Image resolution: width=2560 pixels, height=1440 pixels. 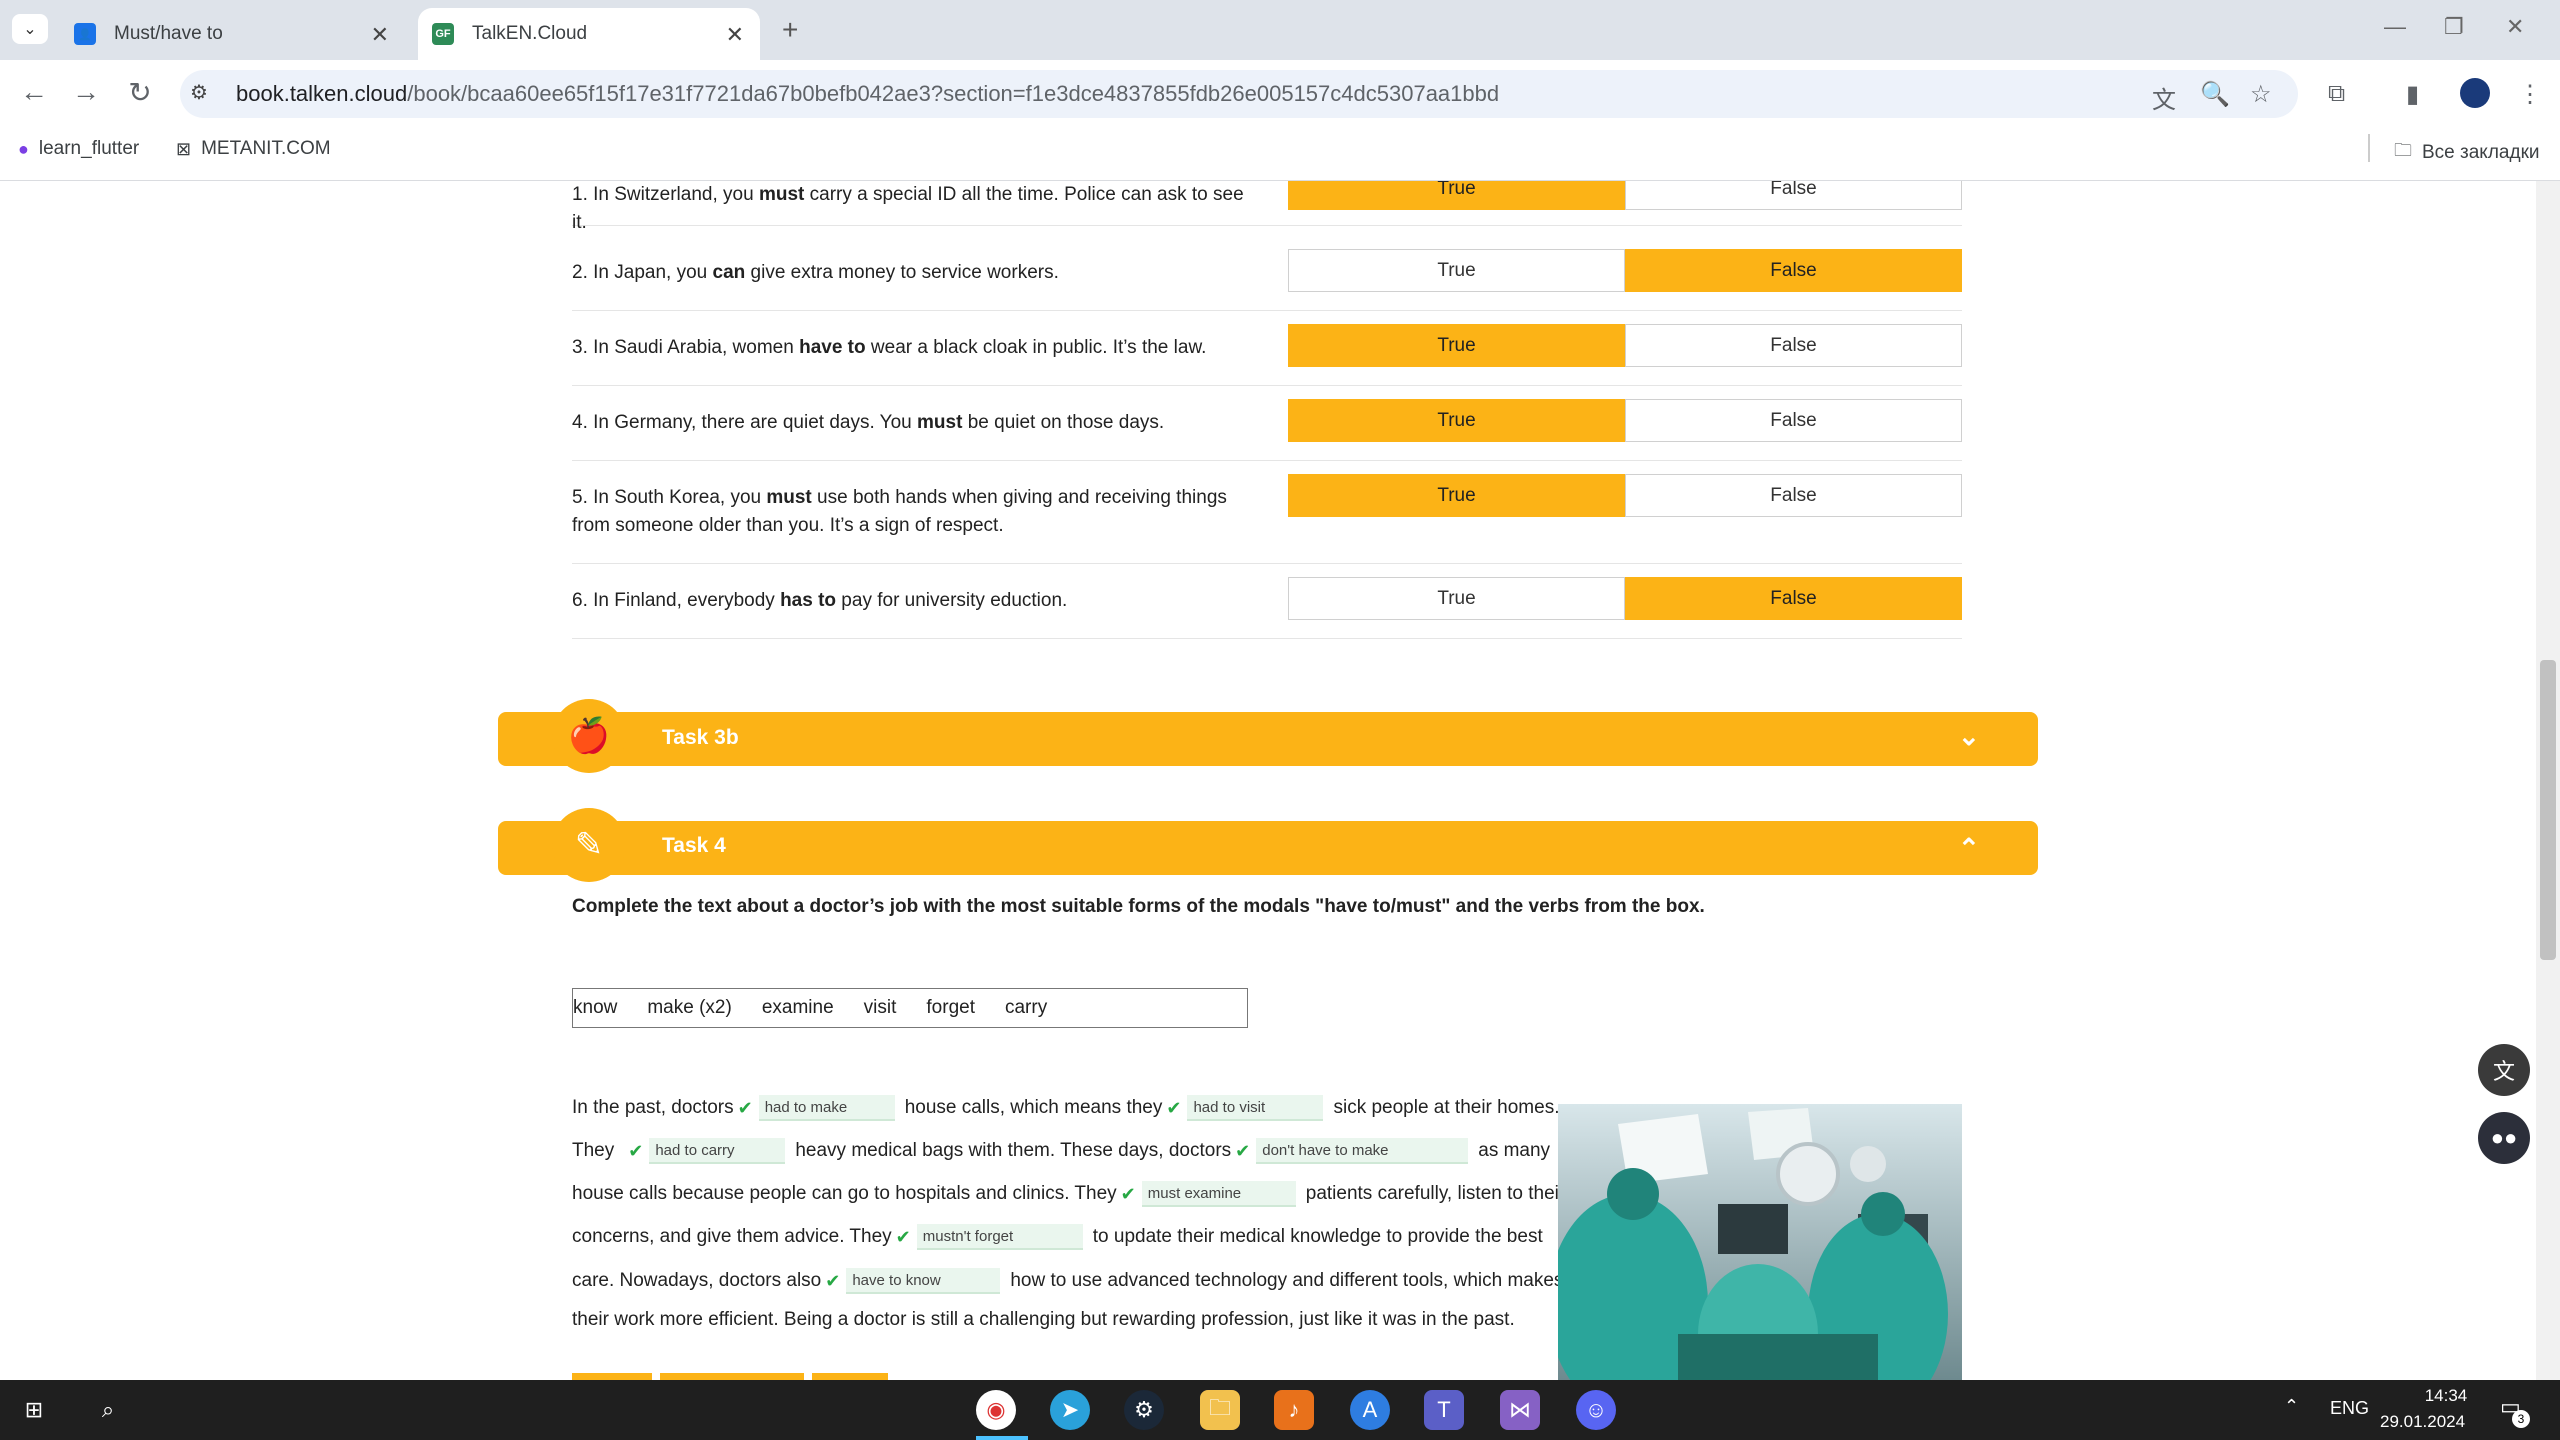 What do you see at coordinates (2475, 93) in the screenshot?
I see `profile-avatar` at bounding box center [2475, 93].